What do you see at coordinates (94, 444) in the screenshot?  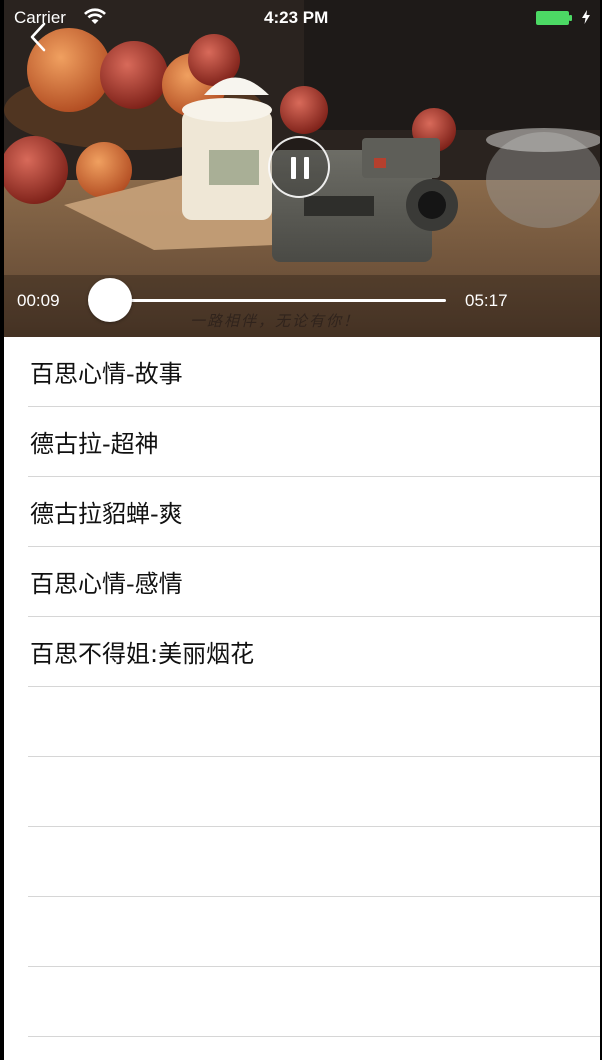 I see `list-item-label: 德古拉-超神` at bounding box center [94, 444].